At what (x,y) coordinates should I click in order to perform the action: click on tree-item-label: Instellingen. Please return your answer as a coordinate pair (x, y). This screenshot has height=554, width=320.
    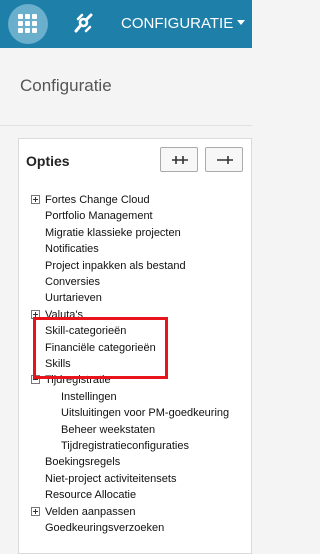
    Looking at the image, I should click on (89, 397).